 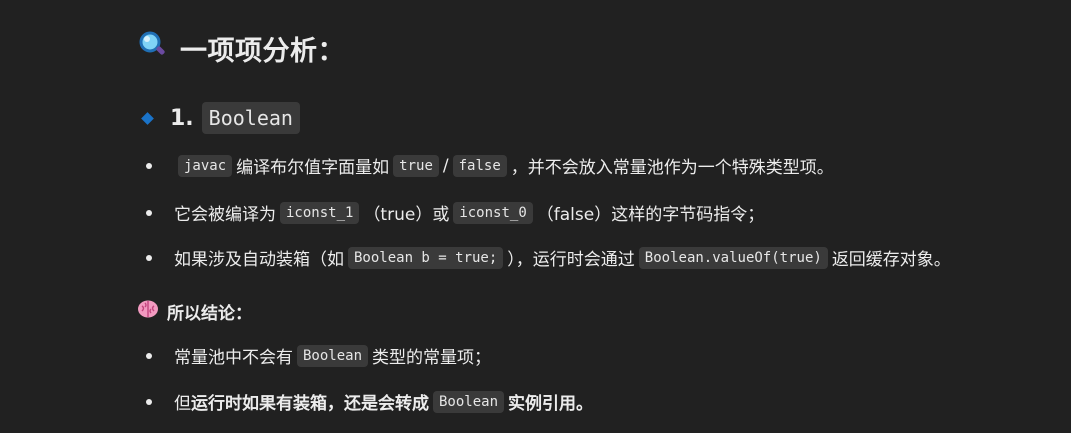 What do you see at coordinates (432, 358) in the screenshot?
I see `list-text: 类型的常量项；` at bounding box center [432, 358].